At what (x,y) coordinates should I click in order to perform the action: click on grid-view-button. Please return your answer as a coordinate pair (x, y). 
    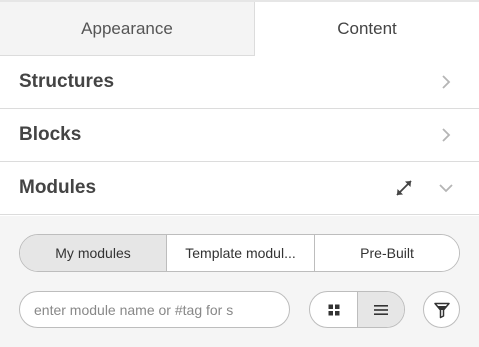
    Looking at the image, I should click on (333, 309).